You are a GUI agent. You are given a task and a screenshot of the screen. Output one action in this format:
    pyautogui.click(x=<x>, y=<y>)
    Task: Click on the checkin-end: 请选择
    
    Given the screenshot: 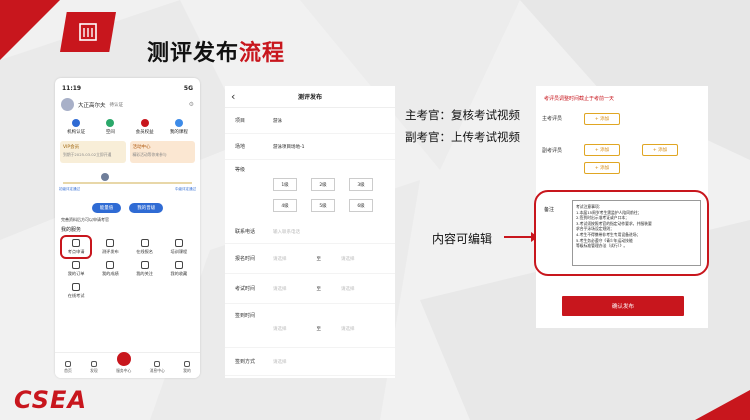 What is the action you would take?
    pyautogui.click(x=348, y=329)
    